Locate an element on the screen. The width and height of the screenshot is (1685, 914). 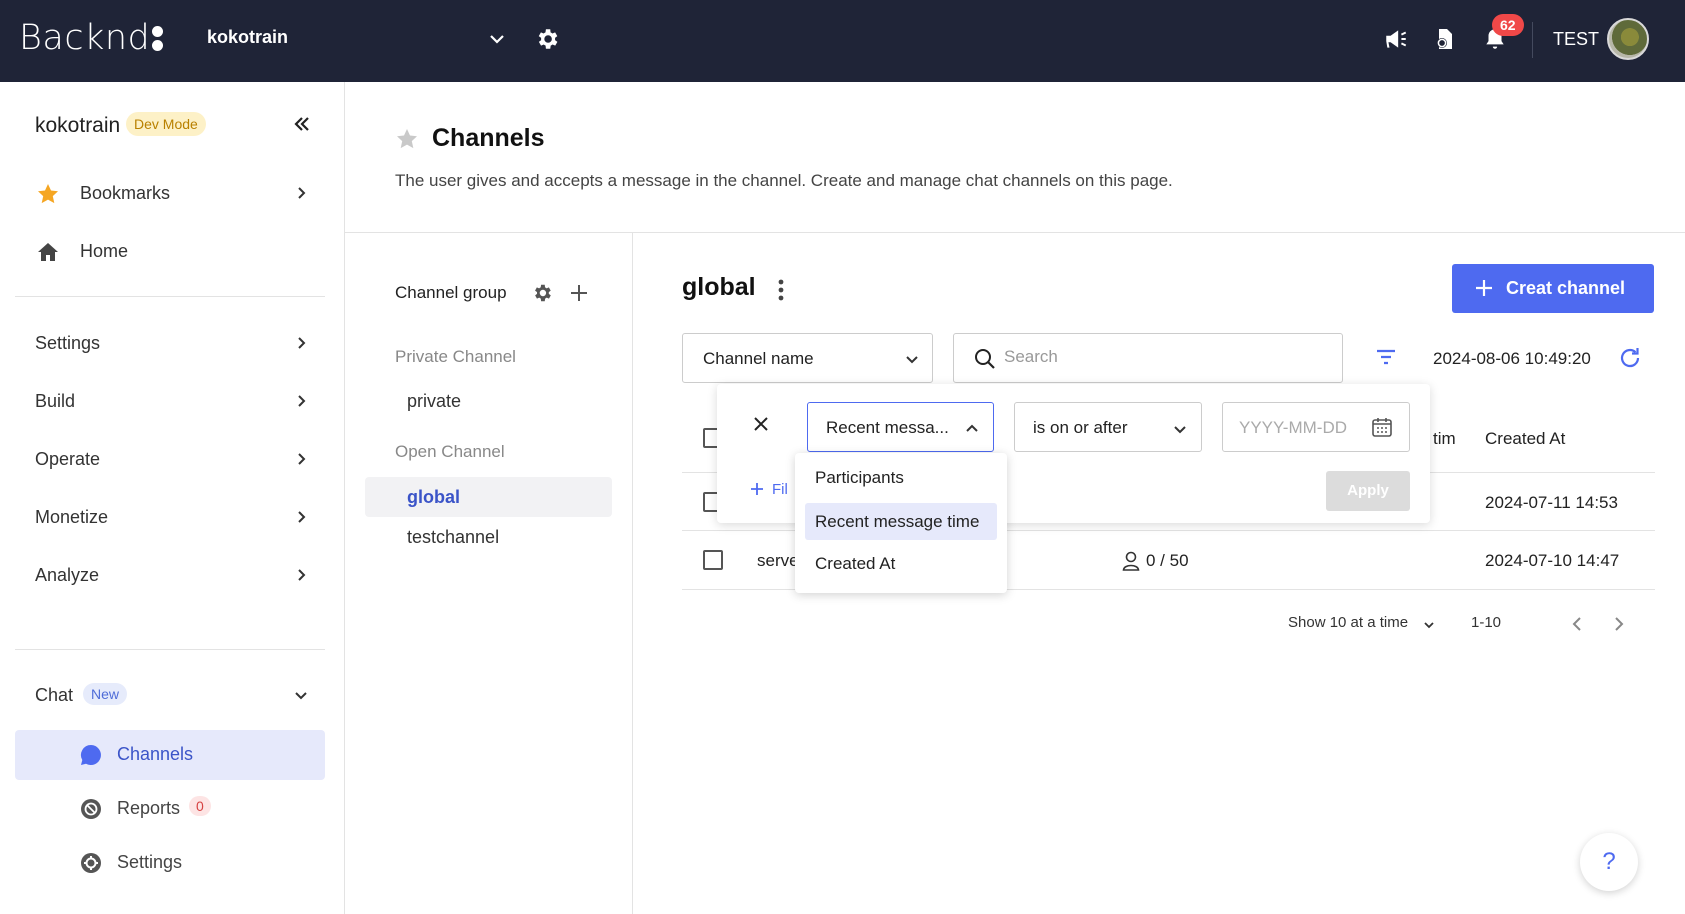
column-header-created-at: Created At is located at coordinates (1525, 439).